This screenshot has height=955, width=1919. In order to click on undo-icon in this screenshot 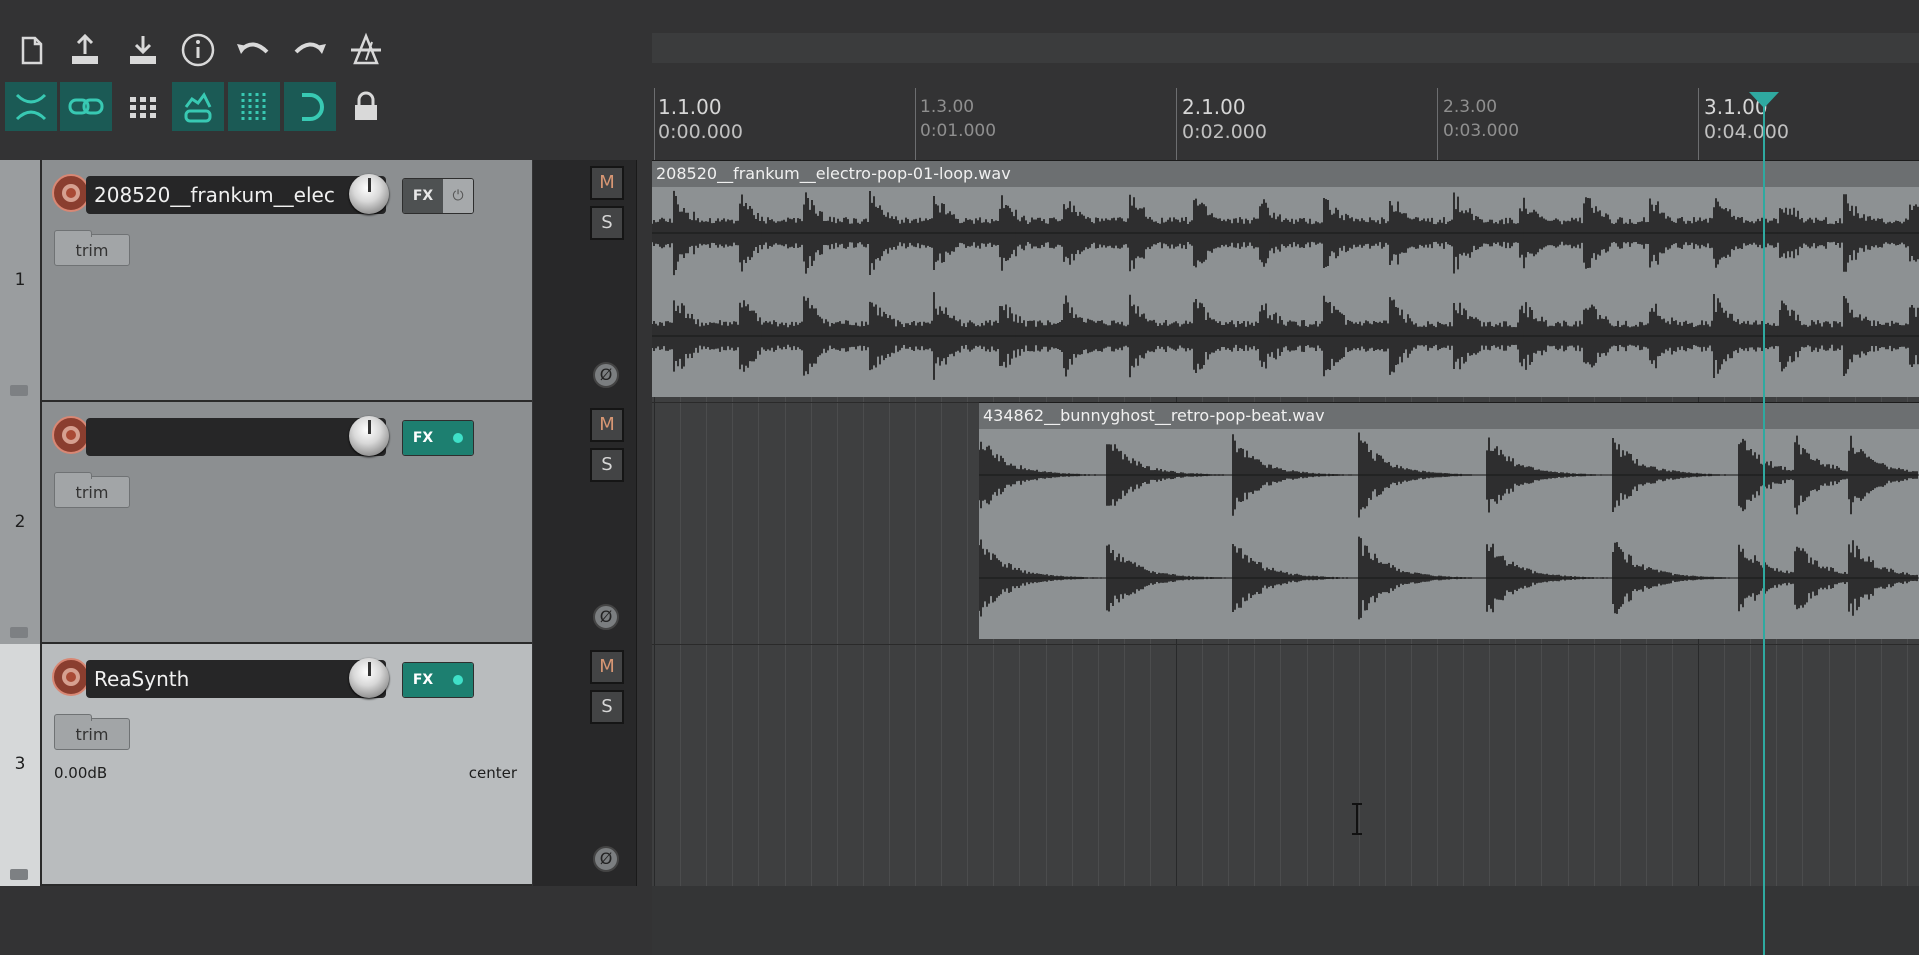, I will do `click(253, 48)`.